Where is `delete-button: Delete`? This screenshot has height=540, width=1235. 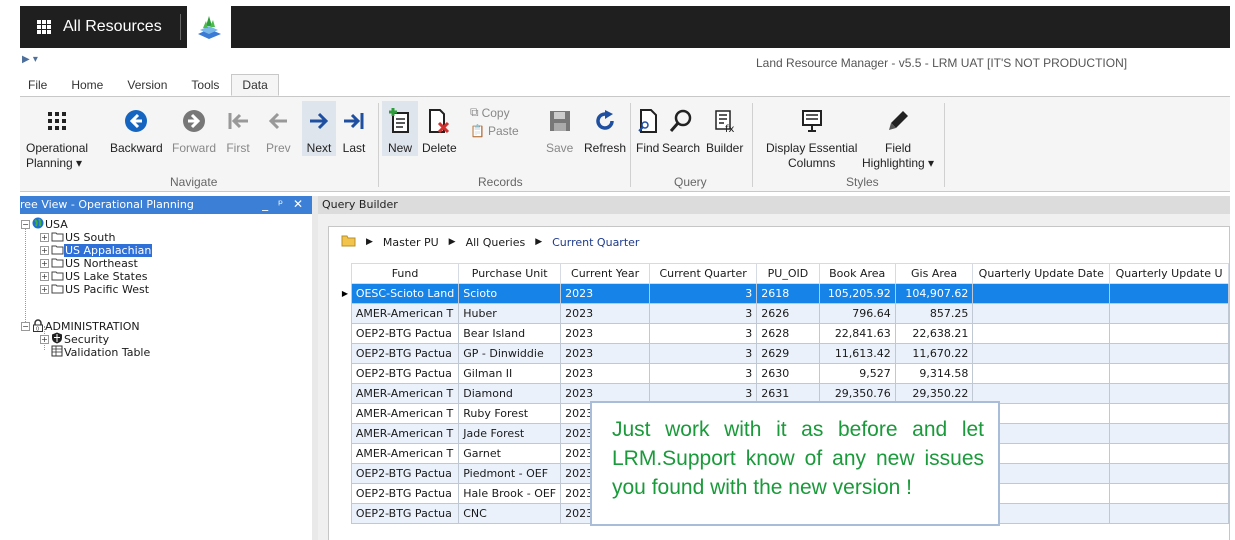 delete-button: Delete is located at coordinates (439, 128).